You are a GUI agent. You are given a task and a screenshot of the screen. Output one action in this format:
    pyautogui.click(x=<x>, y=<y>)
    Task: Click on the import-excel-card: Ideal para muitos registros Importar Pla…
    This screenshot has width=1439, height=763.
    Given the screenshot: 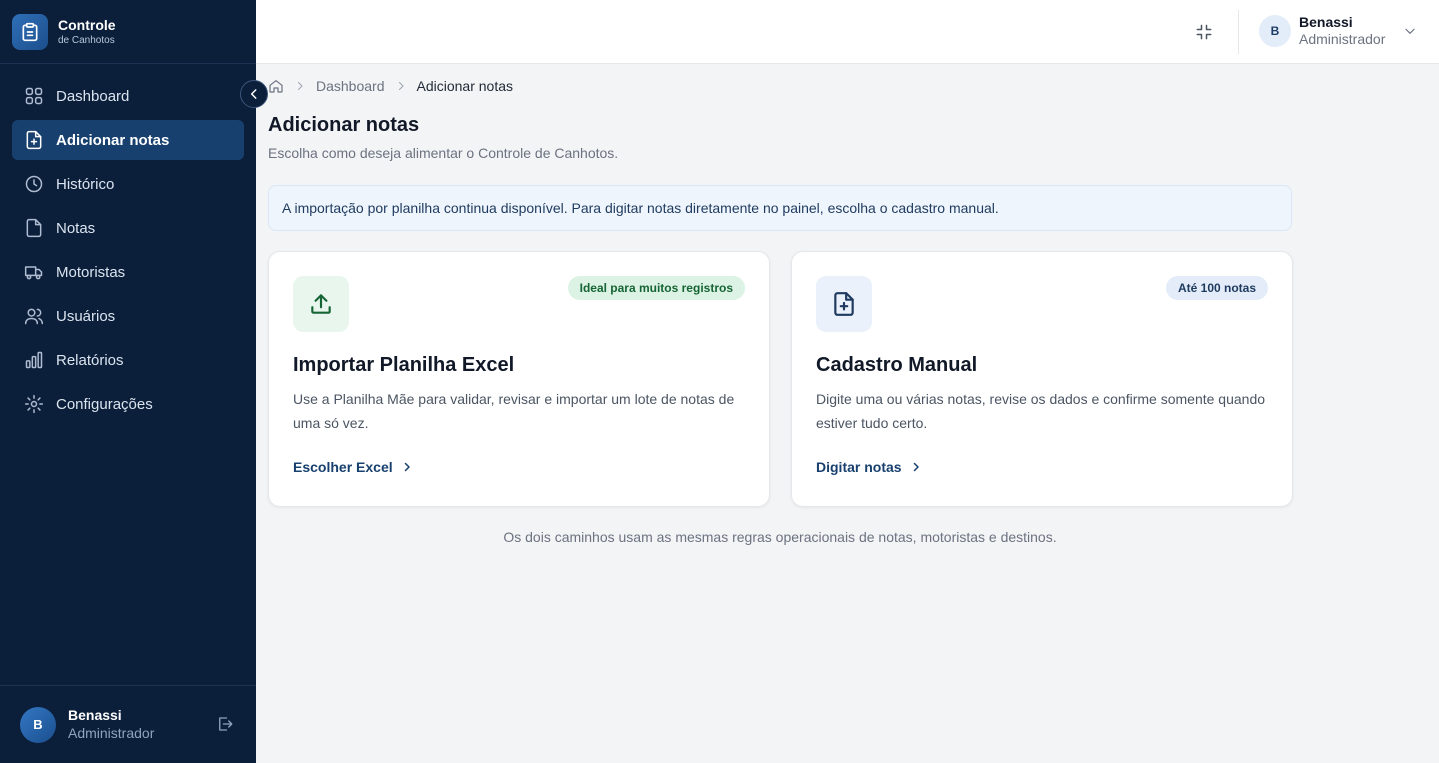 What is the action you would take?
    pyautogui.click(x=519, y=379)
    